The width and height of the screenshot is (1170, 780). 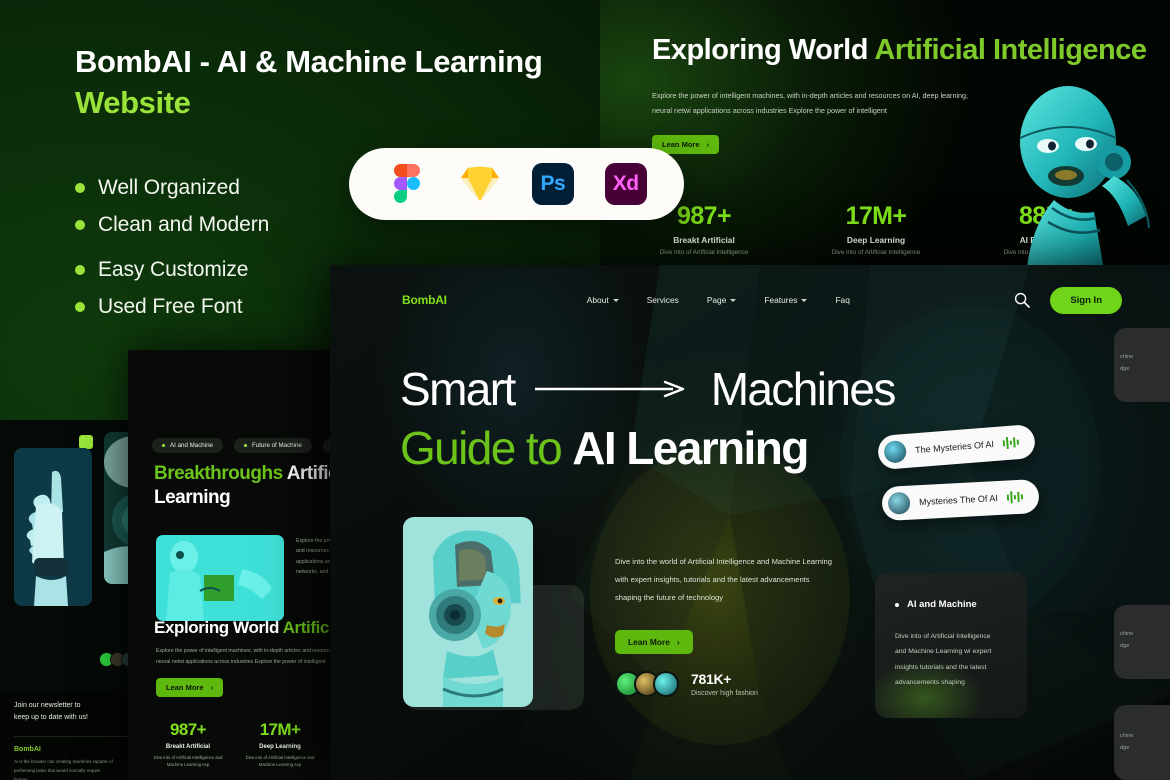 I want to click on nav-item-faq: Faq, so click(x=842, y=300).